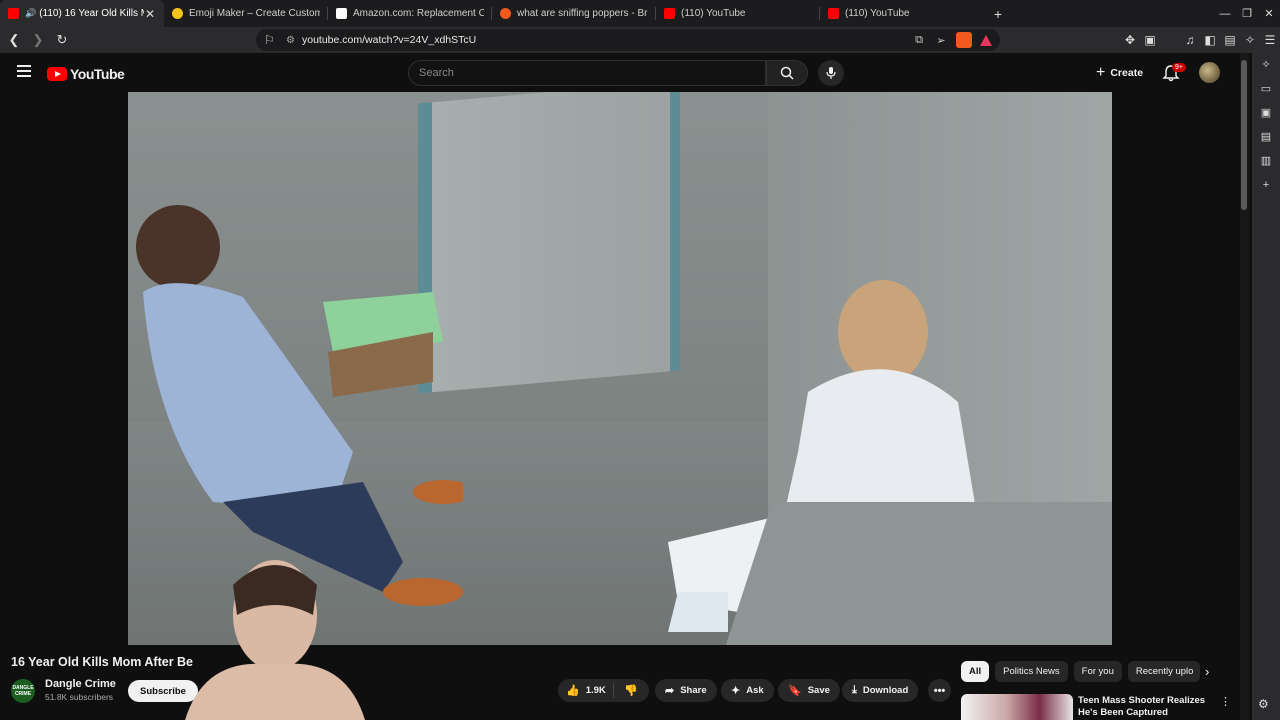  What do you see at coordinates (1266, 161) in the screenshot?
I see `bookmarks-panel-icon: ▥` at bounding box center [1266, 161].